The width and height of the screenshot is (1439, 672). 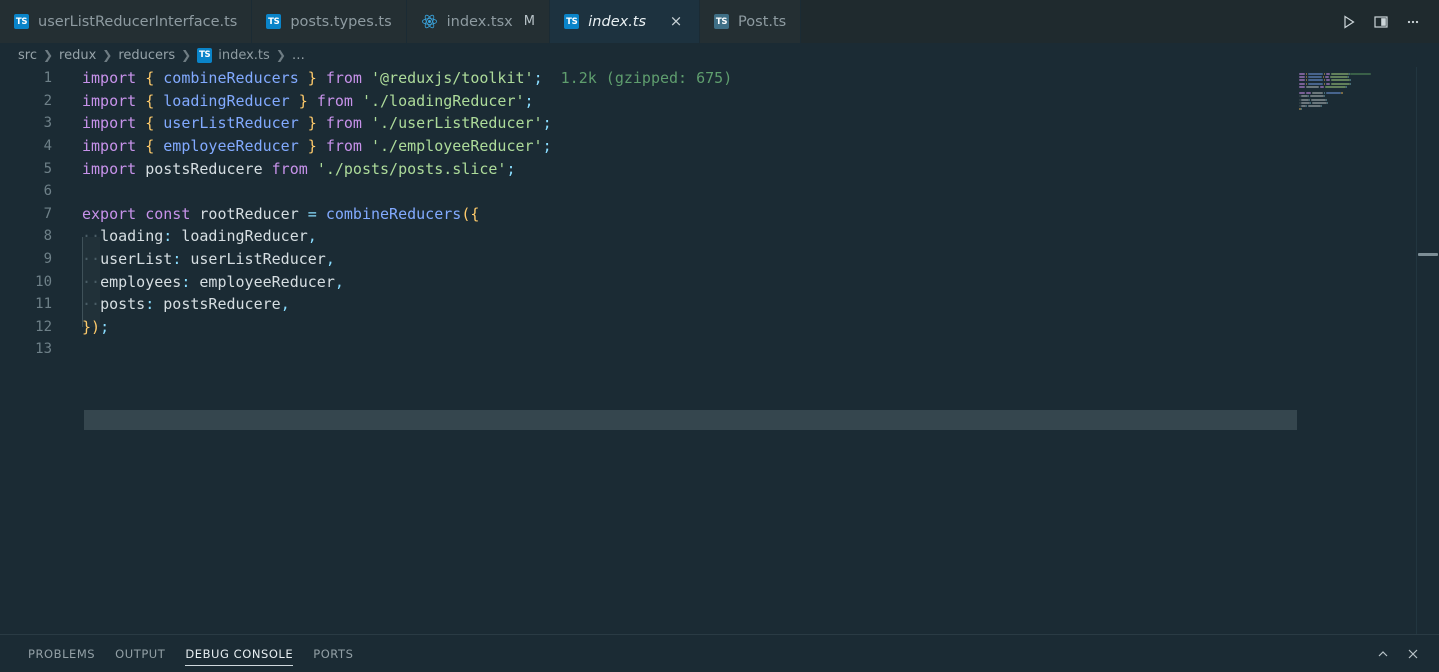 I want to click on editor-tab-label: index.ts, so click(x=617, y=21).